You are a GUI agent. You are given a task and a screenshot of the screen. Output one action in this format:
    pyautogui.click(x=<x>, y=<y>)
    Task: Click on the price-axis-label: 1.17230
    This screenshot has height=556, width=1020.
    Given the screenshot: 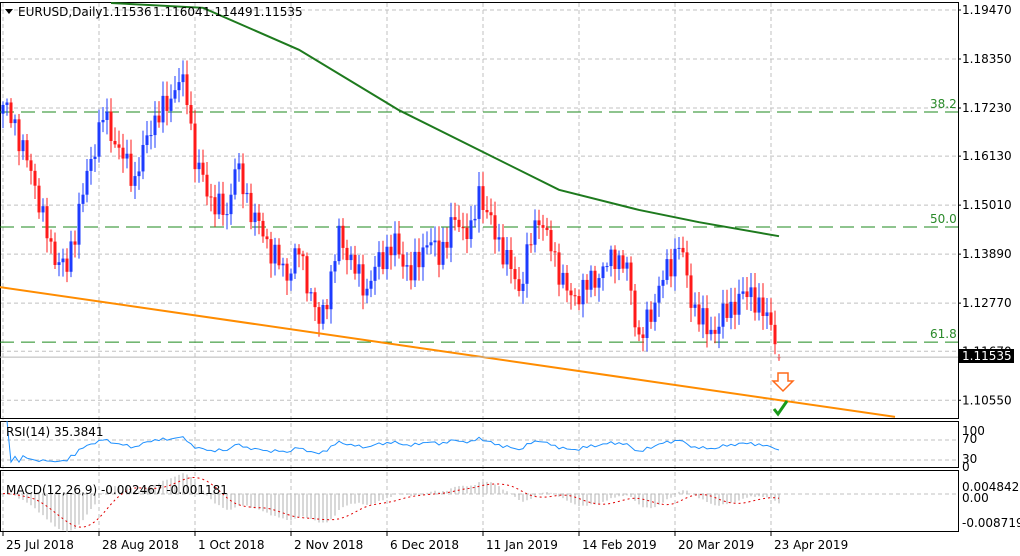 What is the action you would take?
    pyautogui.click(x=987, y=108)
    